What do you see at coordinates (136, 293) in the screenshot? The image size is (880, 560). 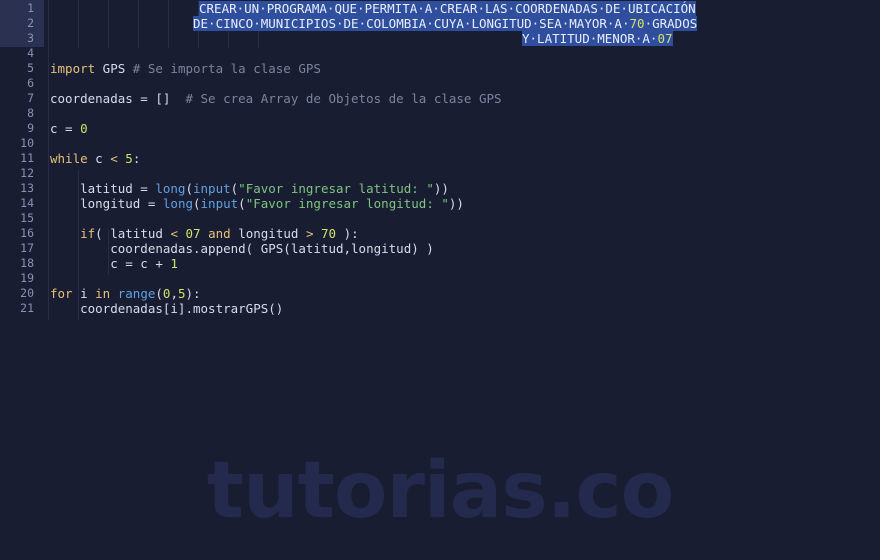 I see `function-token: range` at bounding box center [136, 293].